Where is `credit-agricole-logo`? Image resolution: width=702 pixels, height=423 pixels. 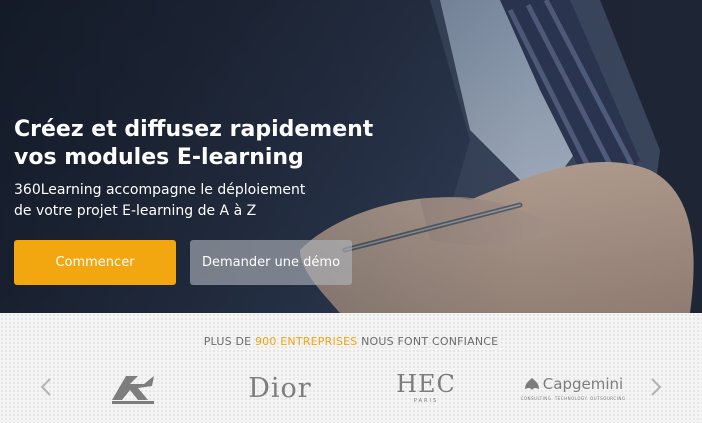 credit-agricole-logo is located at coordinates (133, 388).